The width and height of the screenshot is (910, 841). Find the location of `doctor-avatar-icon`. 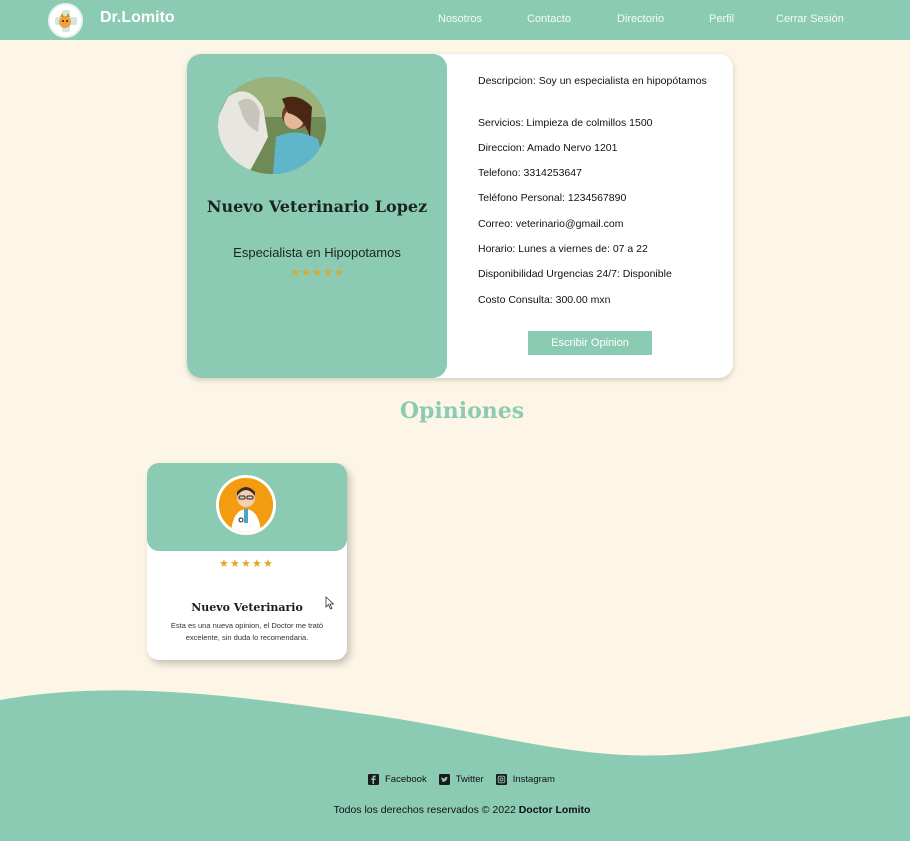

doctor-avatar-icon is located at coordinates (246, 505).